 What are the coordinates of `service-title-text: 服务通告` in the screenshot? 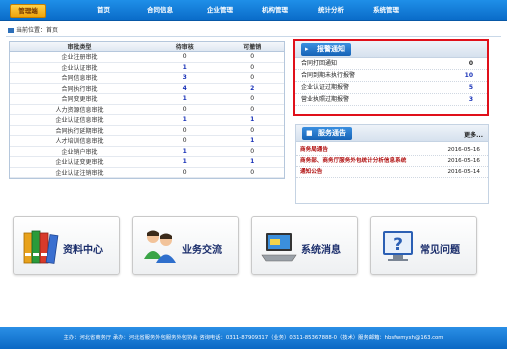 It's located at (332, 133).